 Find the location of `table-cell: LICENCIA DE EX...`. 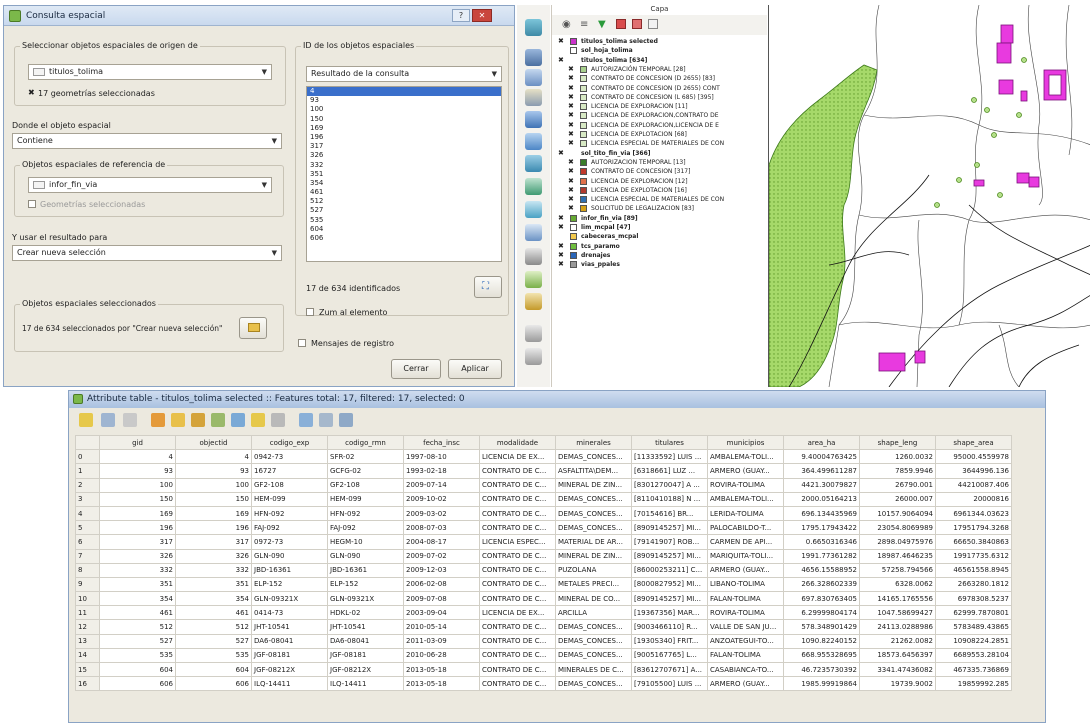

table-cell: LICENCIA DE EX... is located at coordinates (517, 457).